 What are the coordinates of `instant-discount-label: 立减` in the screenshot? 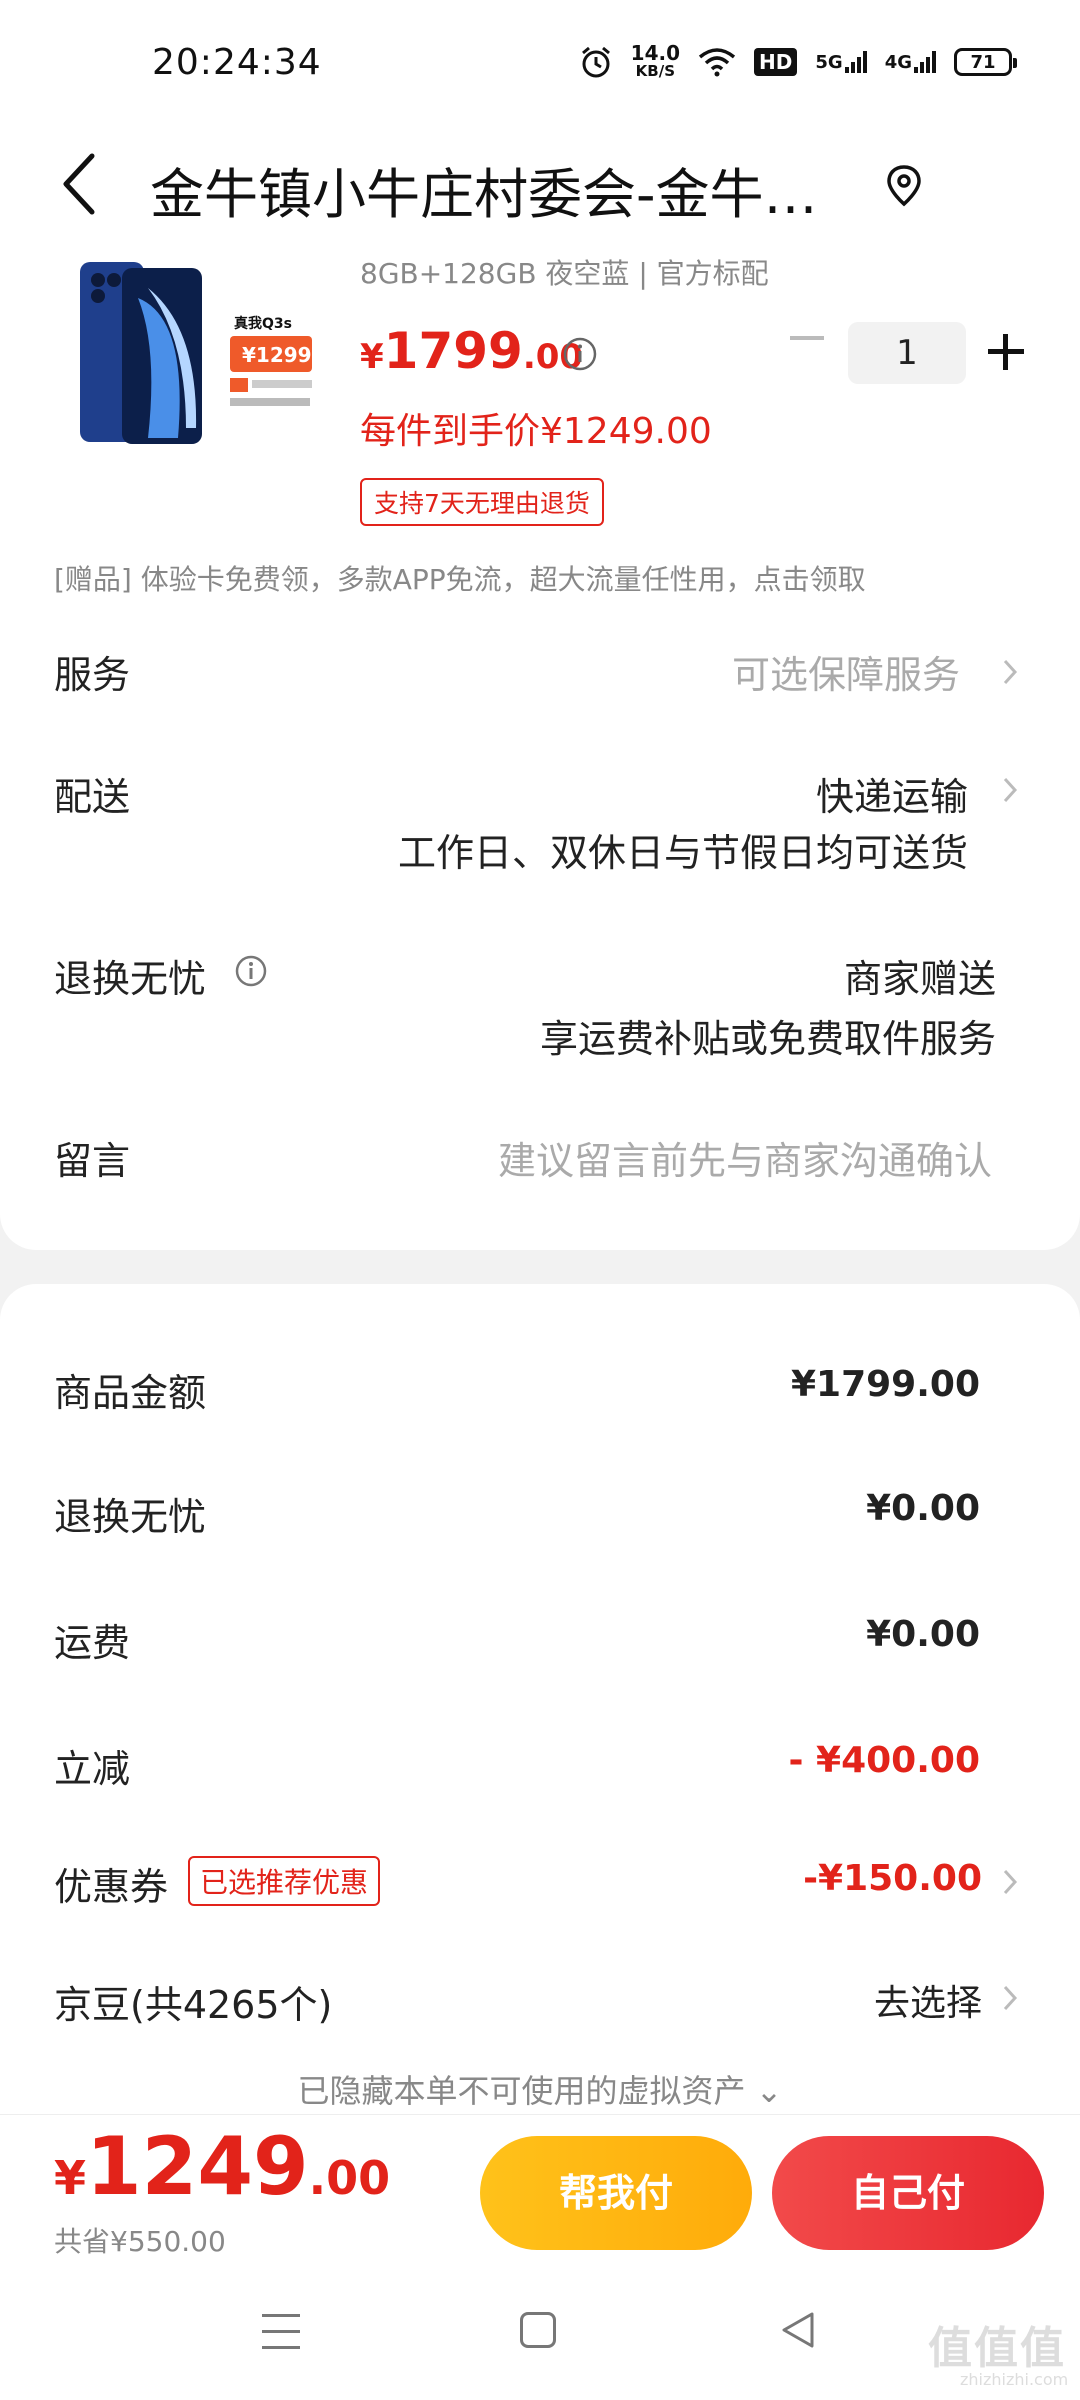 It's located at (92, 1769).